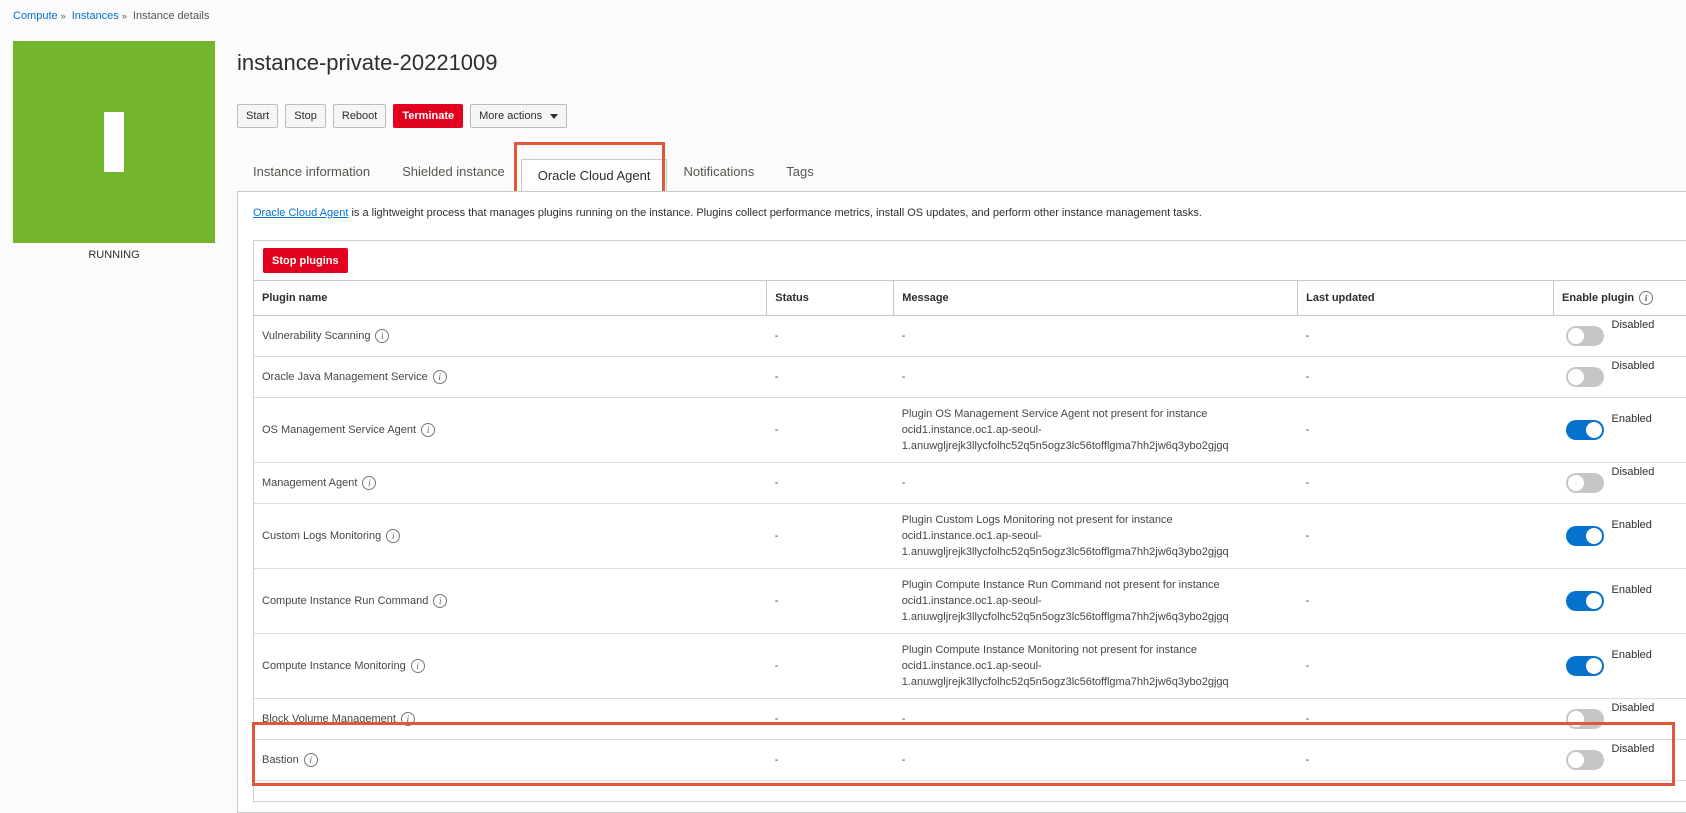  Describe the element at coordinates (322, 535) in the screenshot. I see `plugin-name: Custom Logs Monitoring` at that location.